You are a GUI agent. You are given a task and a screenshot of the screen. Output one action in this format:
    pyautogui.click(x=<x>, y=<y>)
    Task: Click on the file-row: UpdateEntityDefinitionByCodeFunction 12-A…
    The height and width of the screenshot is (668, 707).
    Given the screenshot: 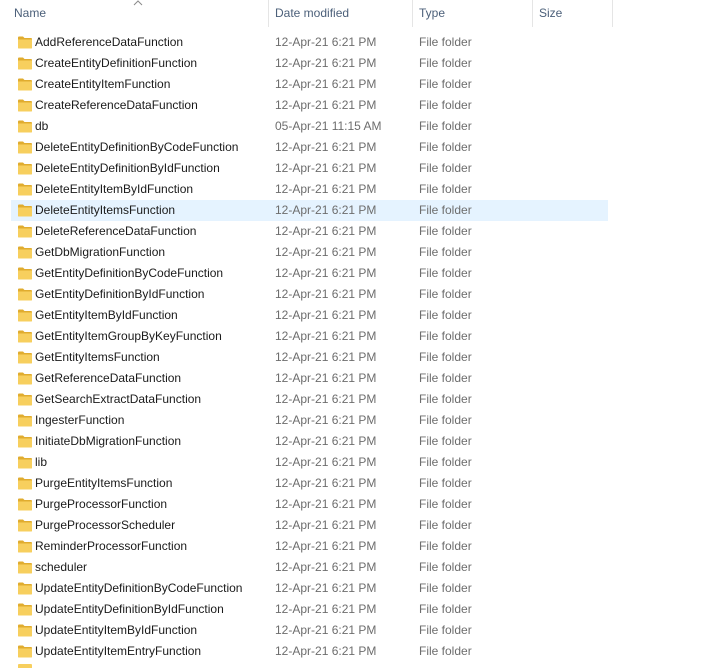 What is the action you would take?
    pyautogui.click(x=309, y=588)
    